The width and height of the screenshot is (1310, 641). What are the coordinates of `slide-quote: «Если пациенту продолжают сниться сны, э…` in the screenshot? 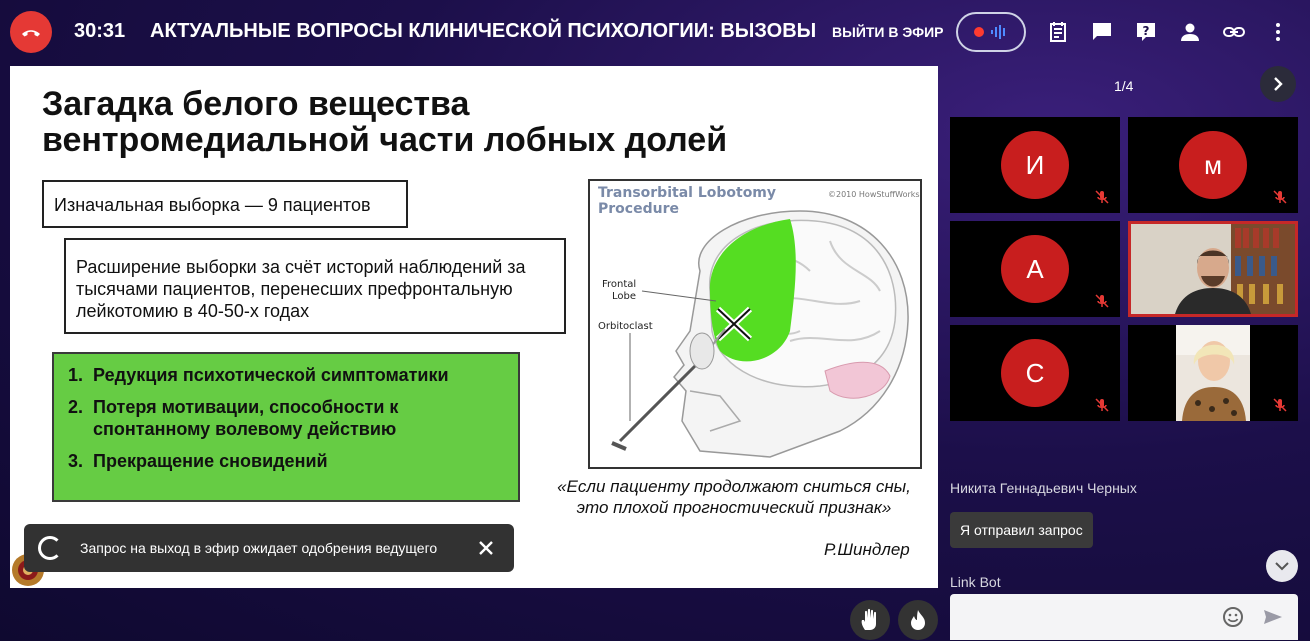 It's located at (734, 497).